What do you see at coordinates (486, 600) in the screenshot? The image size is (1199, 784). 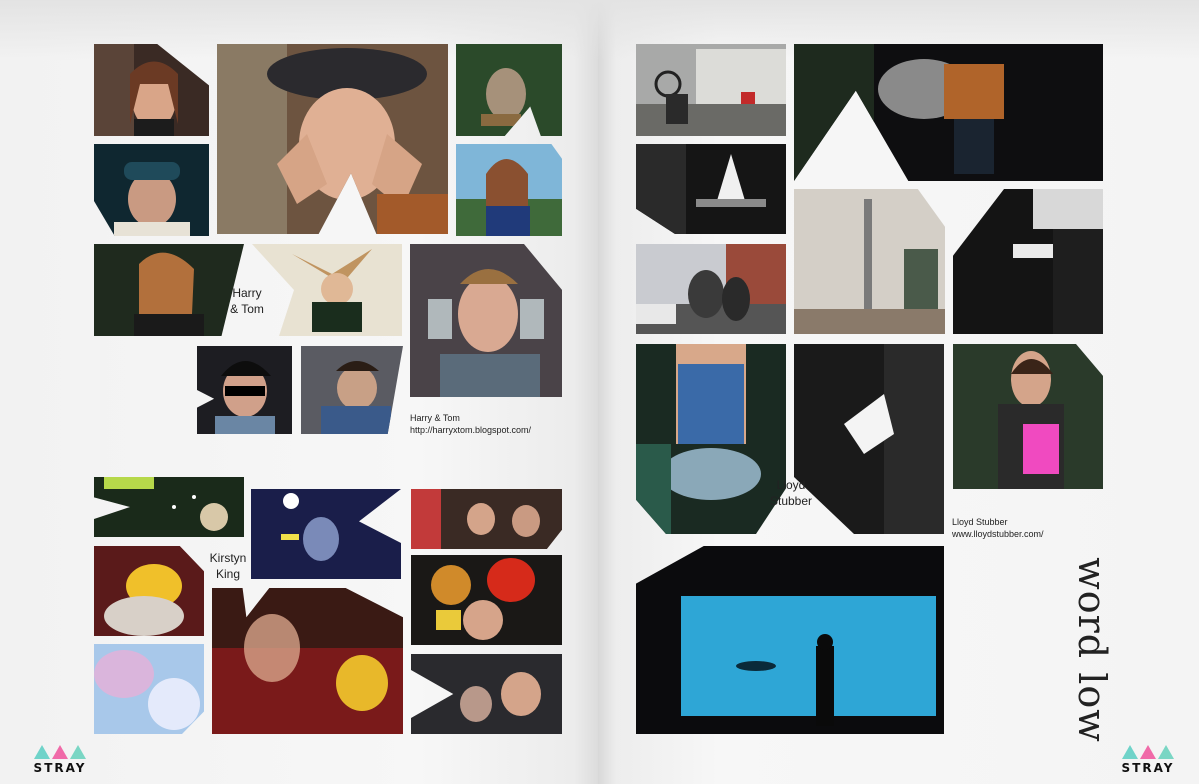 I see `photo-teddy-bears` at bounding box center [486, 600].